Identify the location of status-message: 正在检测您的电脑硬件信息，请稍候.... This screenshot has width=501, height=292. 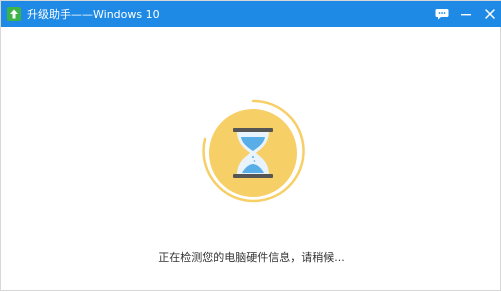
(251, 257).